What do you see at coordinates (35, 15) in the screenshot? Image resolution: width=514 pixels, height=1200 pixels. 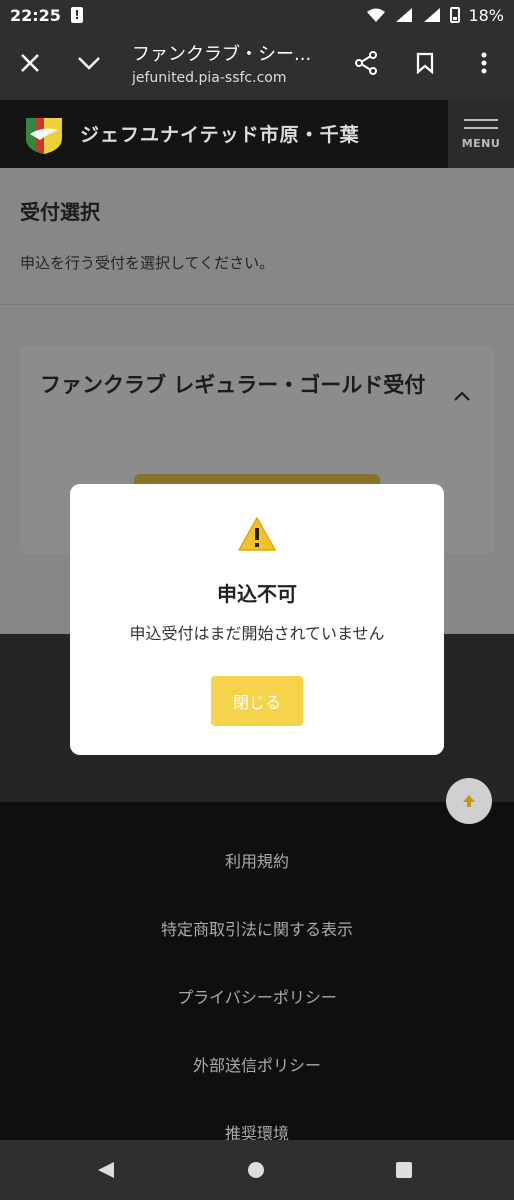 I see `status-time: 22:25` at bounding box center [35, 15].